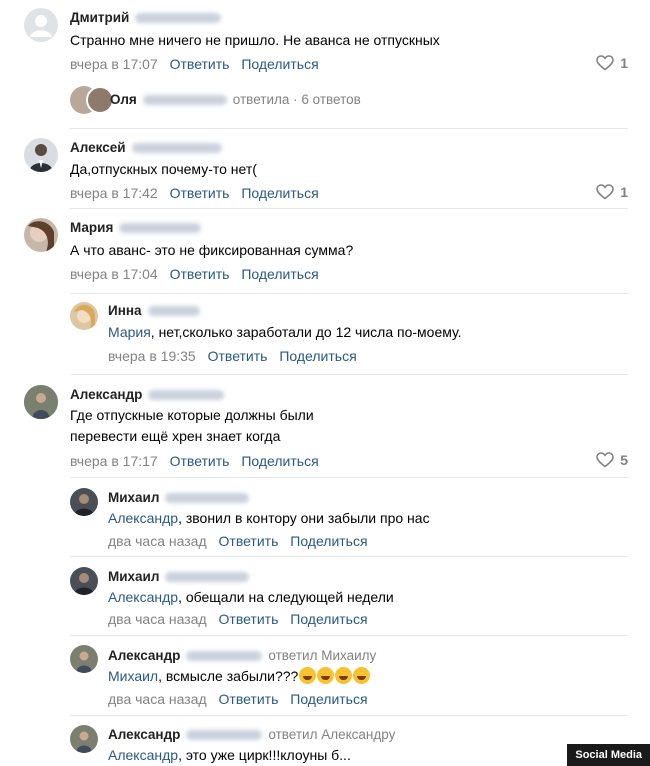 The height and width of the screenshot is (766, 650). Describe the element at coordinates (129, 332) in the screenshot. I see `mention-link: Мария` at that location.